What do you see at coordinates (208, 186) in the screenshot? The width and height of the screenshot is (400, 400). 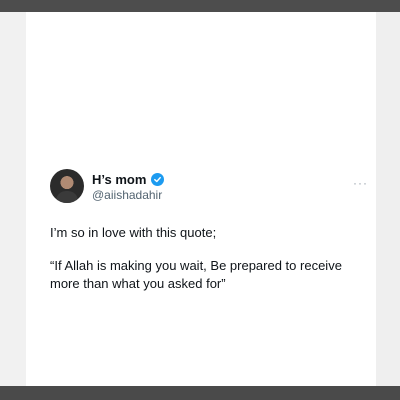 I see `tweet-header: H’s mom @aiishadahir ···` at bounding box center [208, 186].